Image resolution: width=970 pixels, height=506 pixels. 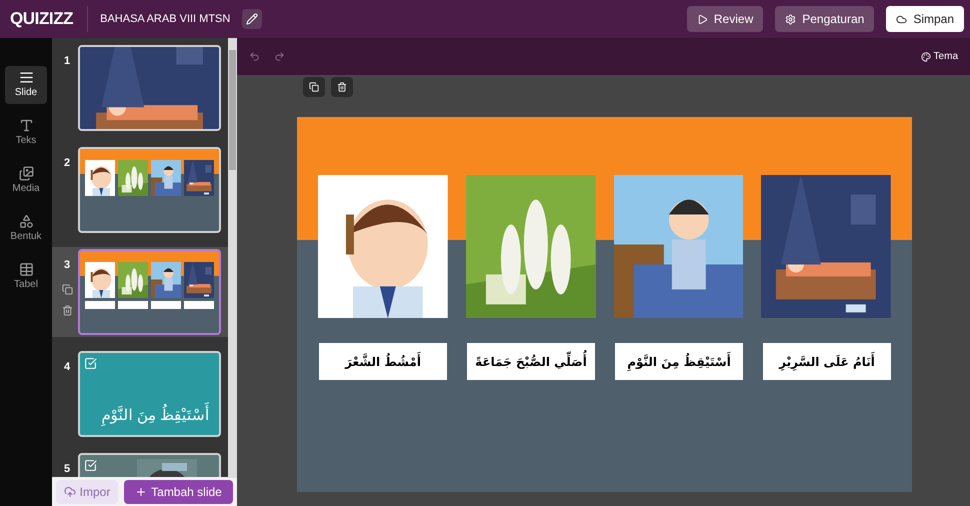 What do you see at coordinates (383, 361) in the screenshot?
I see `card-label: أَمْشُطُ الشَّعْرَ` at bounding box center [383, 361].